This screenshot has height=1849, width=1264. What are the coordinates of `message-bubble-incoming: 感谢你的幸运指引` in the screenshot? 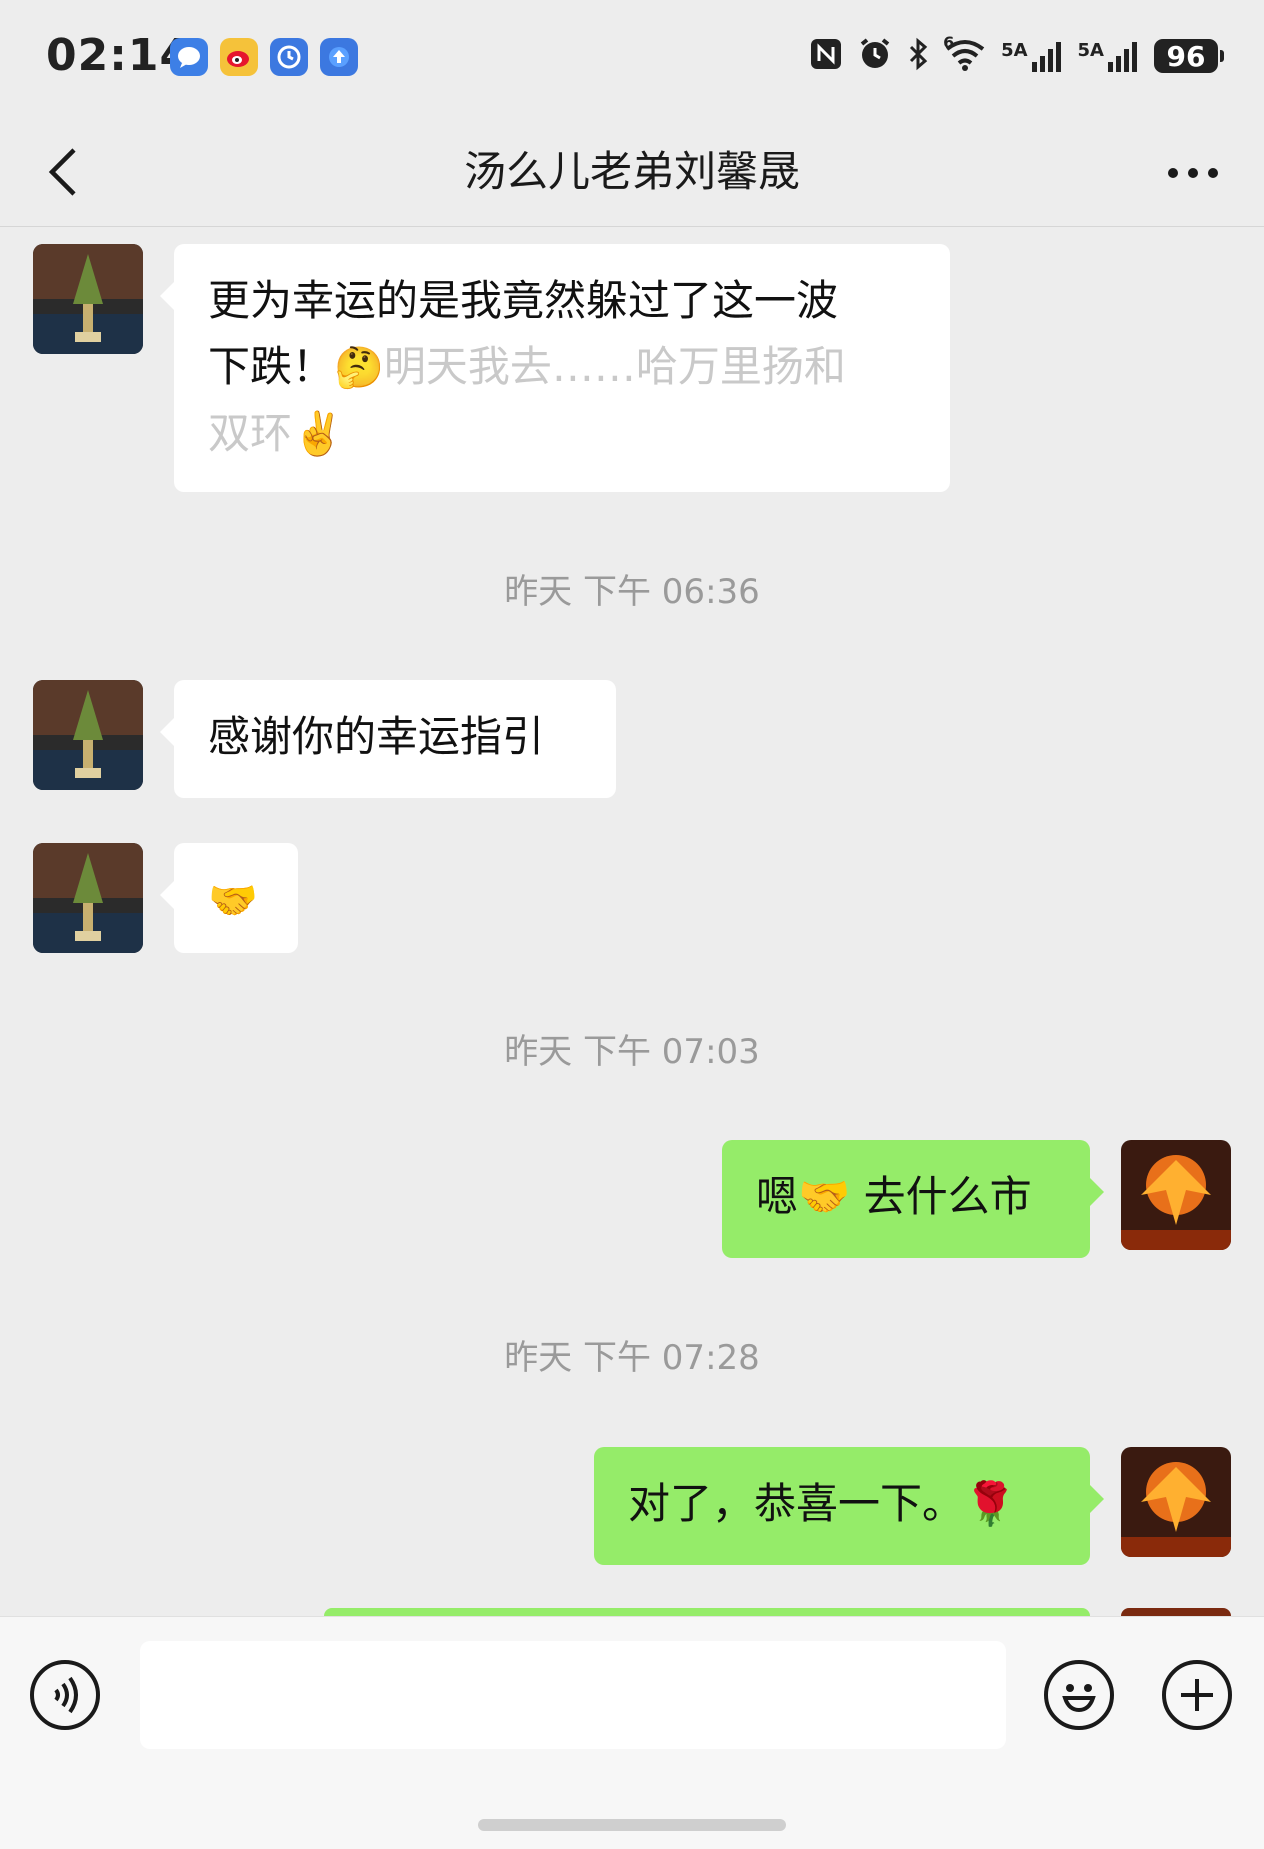 It's located at (388, 739).